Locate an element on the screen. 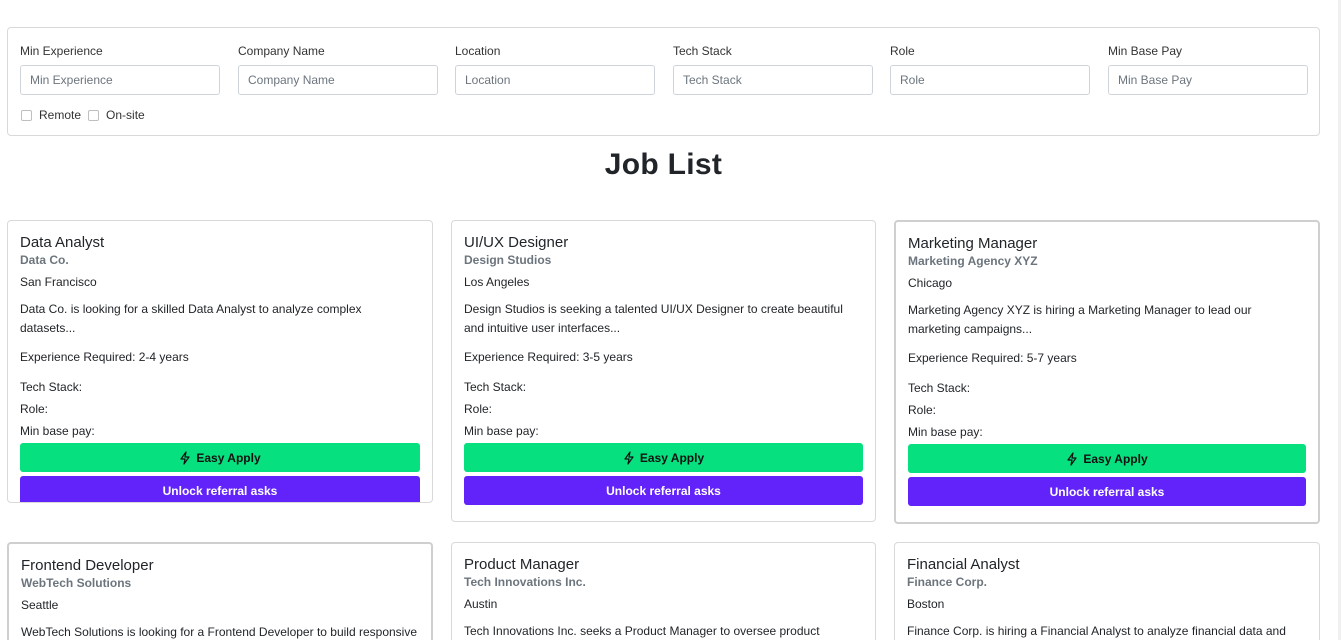 The image size is (1341, 640). company-name-input is located at coordinates (338, 80).